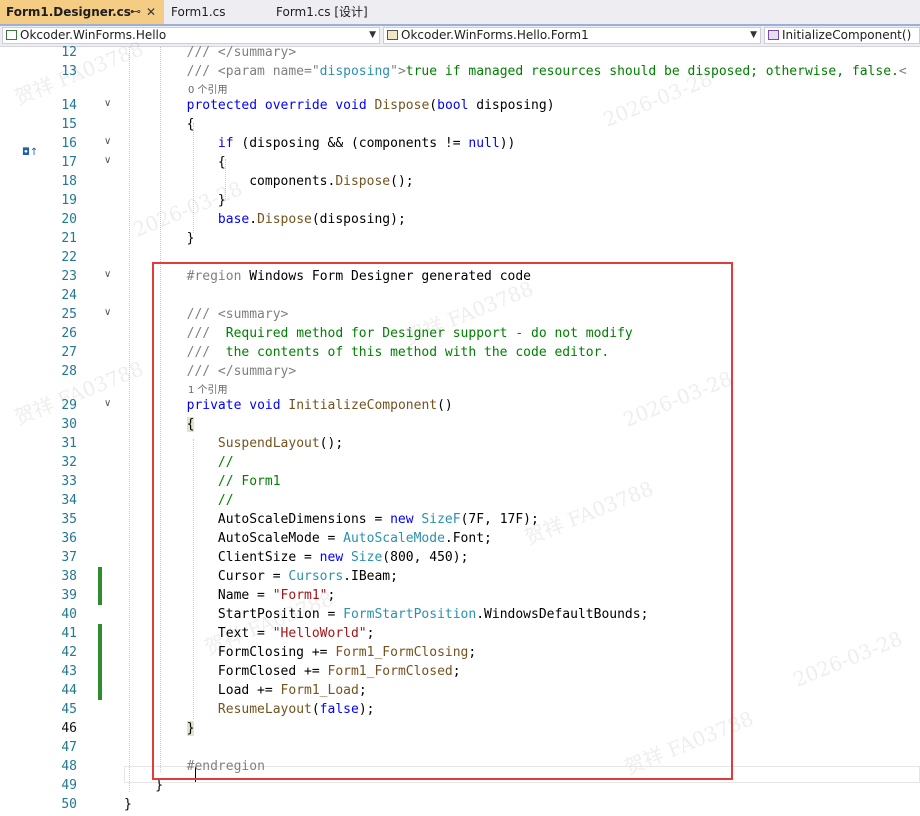 The image size is (920, 816). I want to click on line-number: 32, so click(69, 462).